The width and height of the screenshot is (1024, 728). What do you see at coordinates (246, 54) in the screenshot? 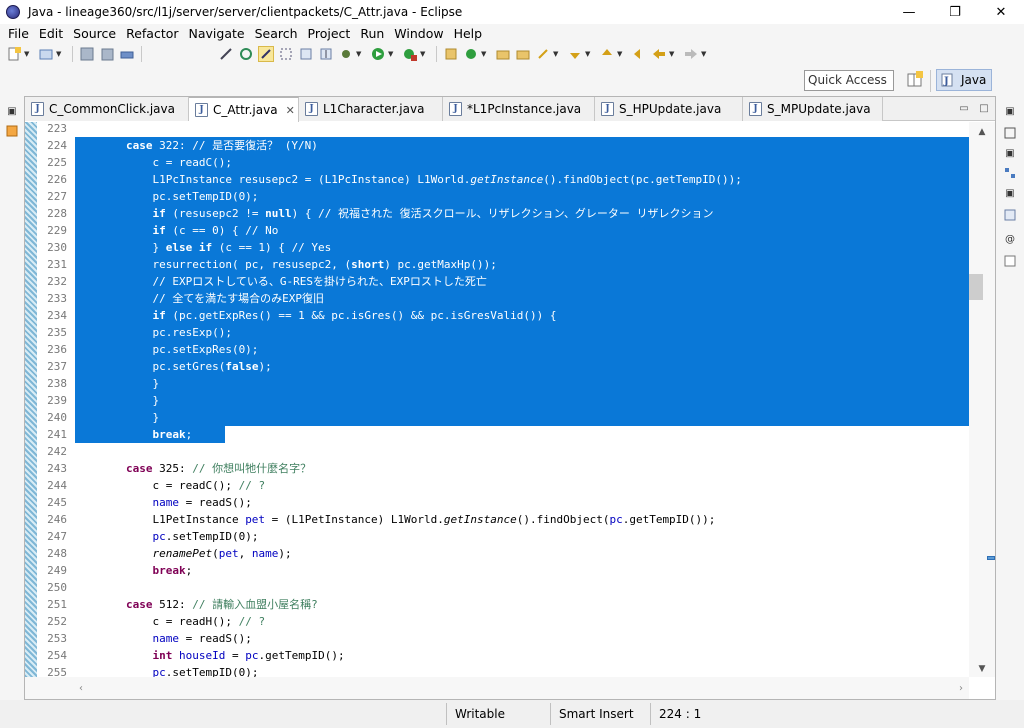
I see `mark-occurrences-icon` at bounding box center [246, 54].